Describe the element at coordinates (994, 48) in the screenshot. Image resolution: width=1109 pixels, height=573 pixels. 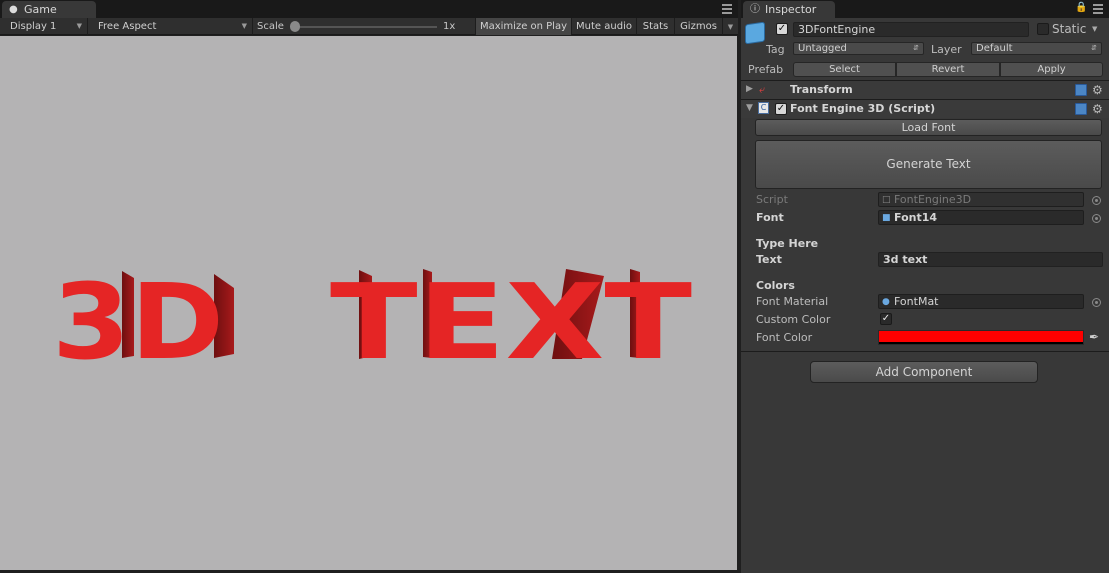
I see `layer-dropdown-value: Default` at that location.